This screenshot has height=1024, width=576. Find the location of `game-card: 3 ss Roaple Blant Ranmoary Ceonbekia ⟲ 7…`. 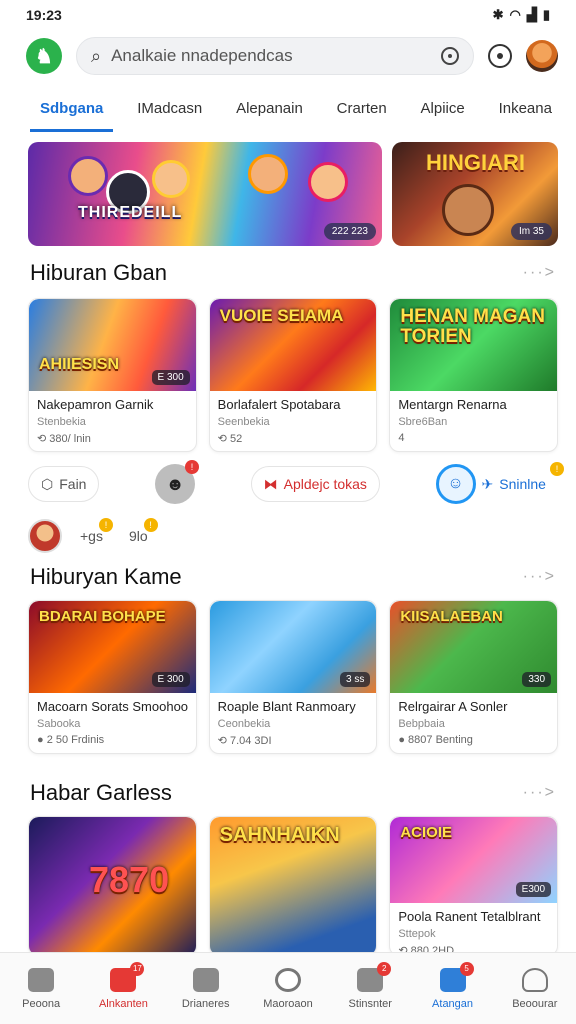

game-card: 3 ss Roaple Blant Ranmoary Ceonbekia ⟲ 7… is located at coordinates (293, 677).